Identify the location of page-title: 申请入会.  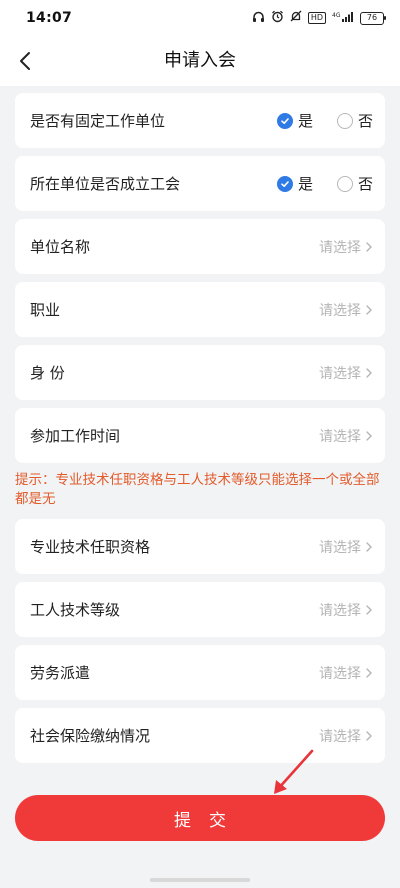
(200, 60).